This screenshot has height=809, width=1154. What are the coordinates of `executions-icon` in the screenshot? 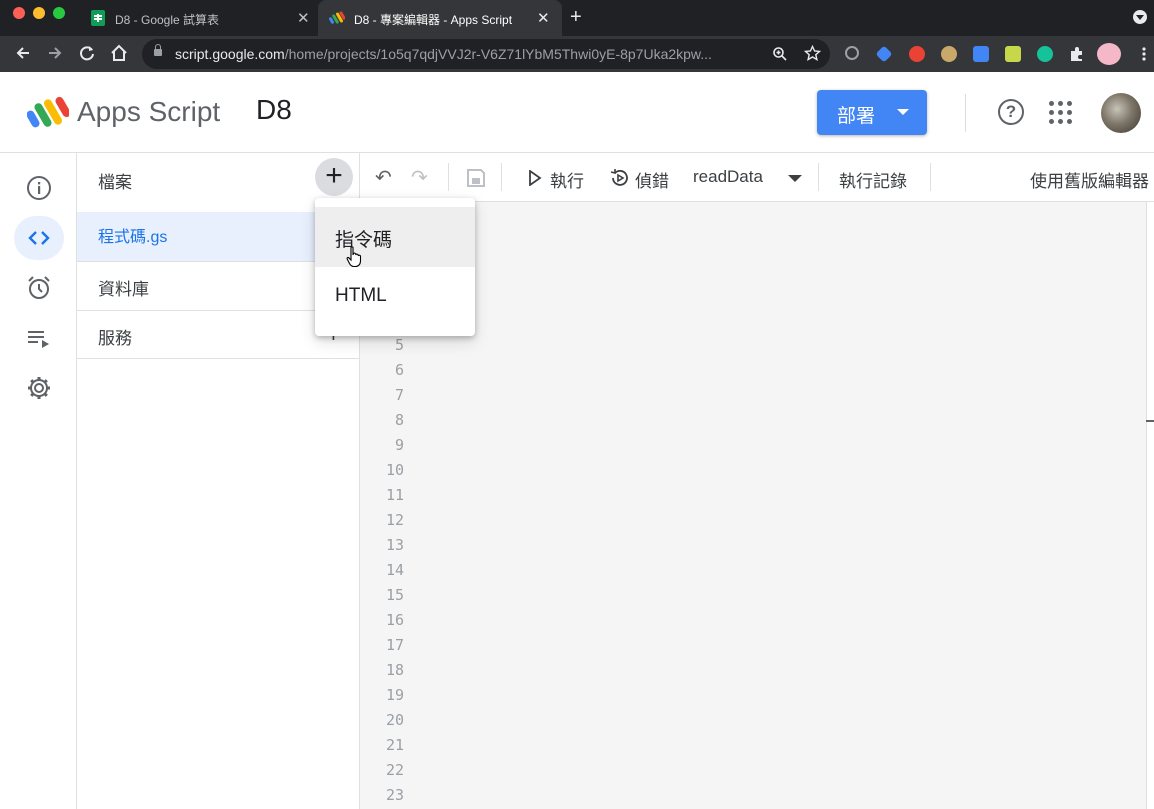 It's located at (38, 339).